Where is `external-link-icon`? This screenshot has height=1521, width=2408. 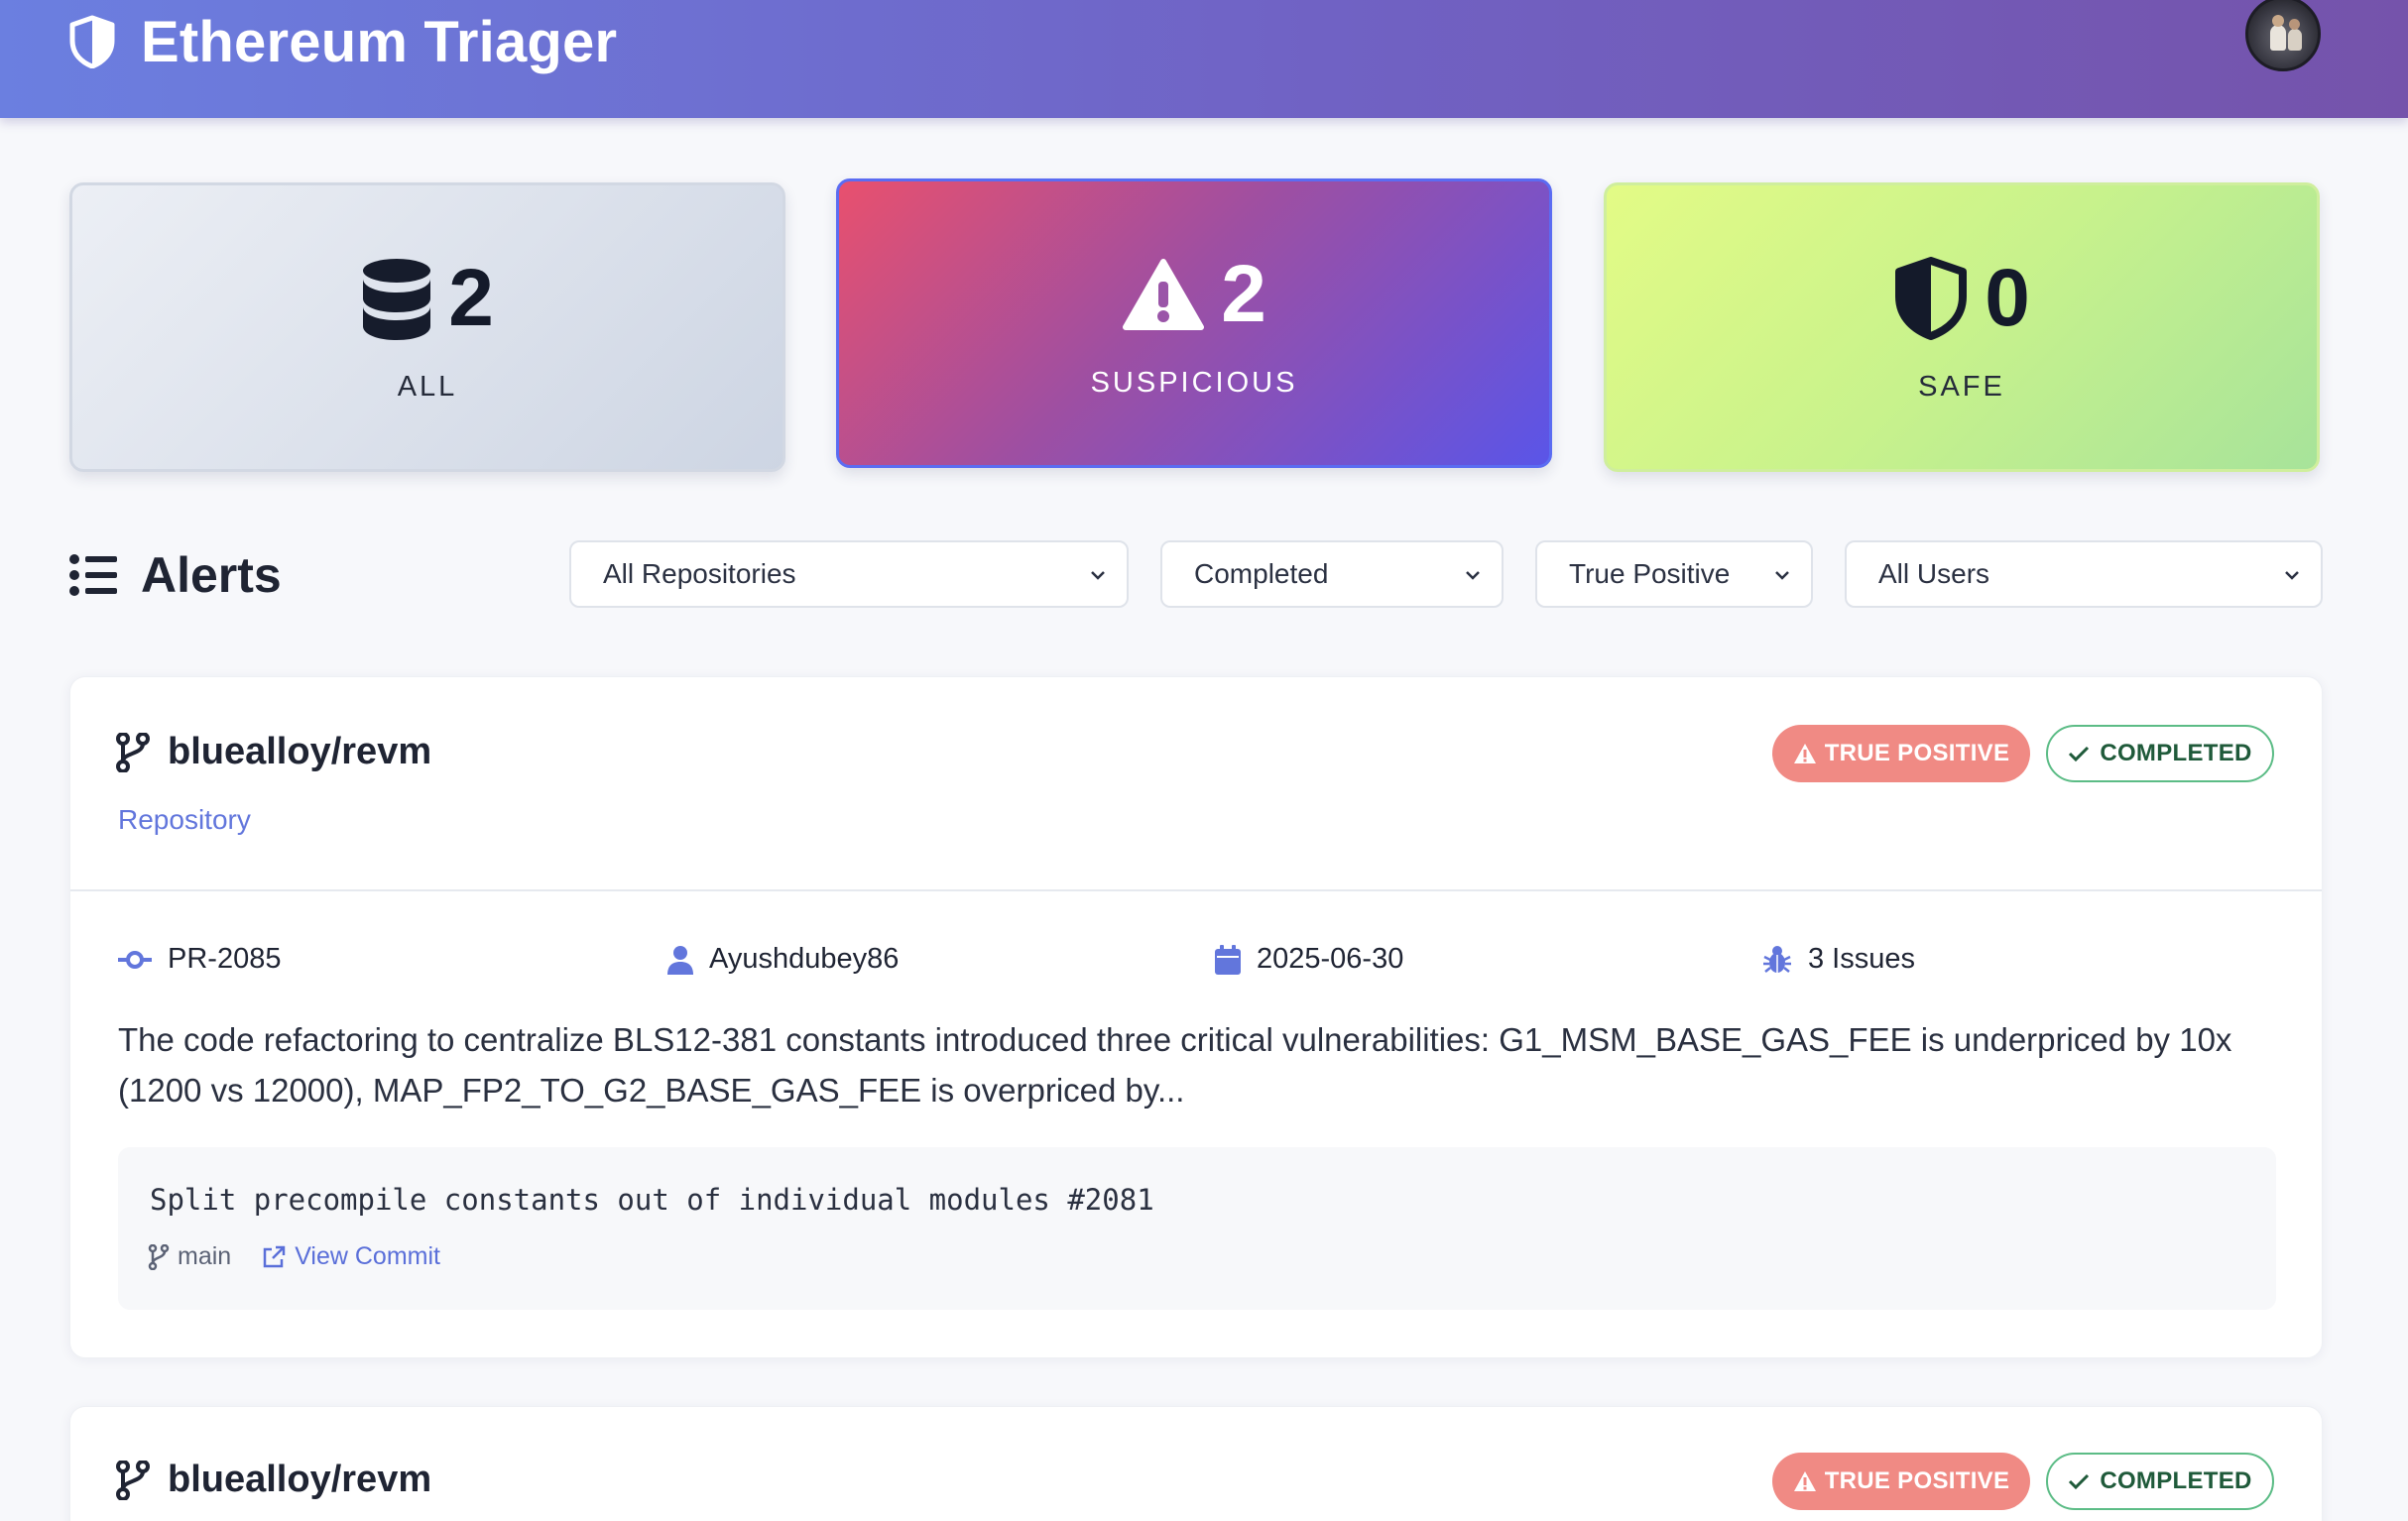
external-link-icon is located at coordinates (275, 1256).